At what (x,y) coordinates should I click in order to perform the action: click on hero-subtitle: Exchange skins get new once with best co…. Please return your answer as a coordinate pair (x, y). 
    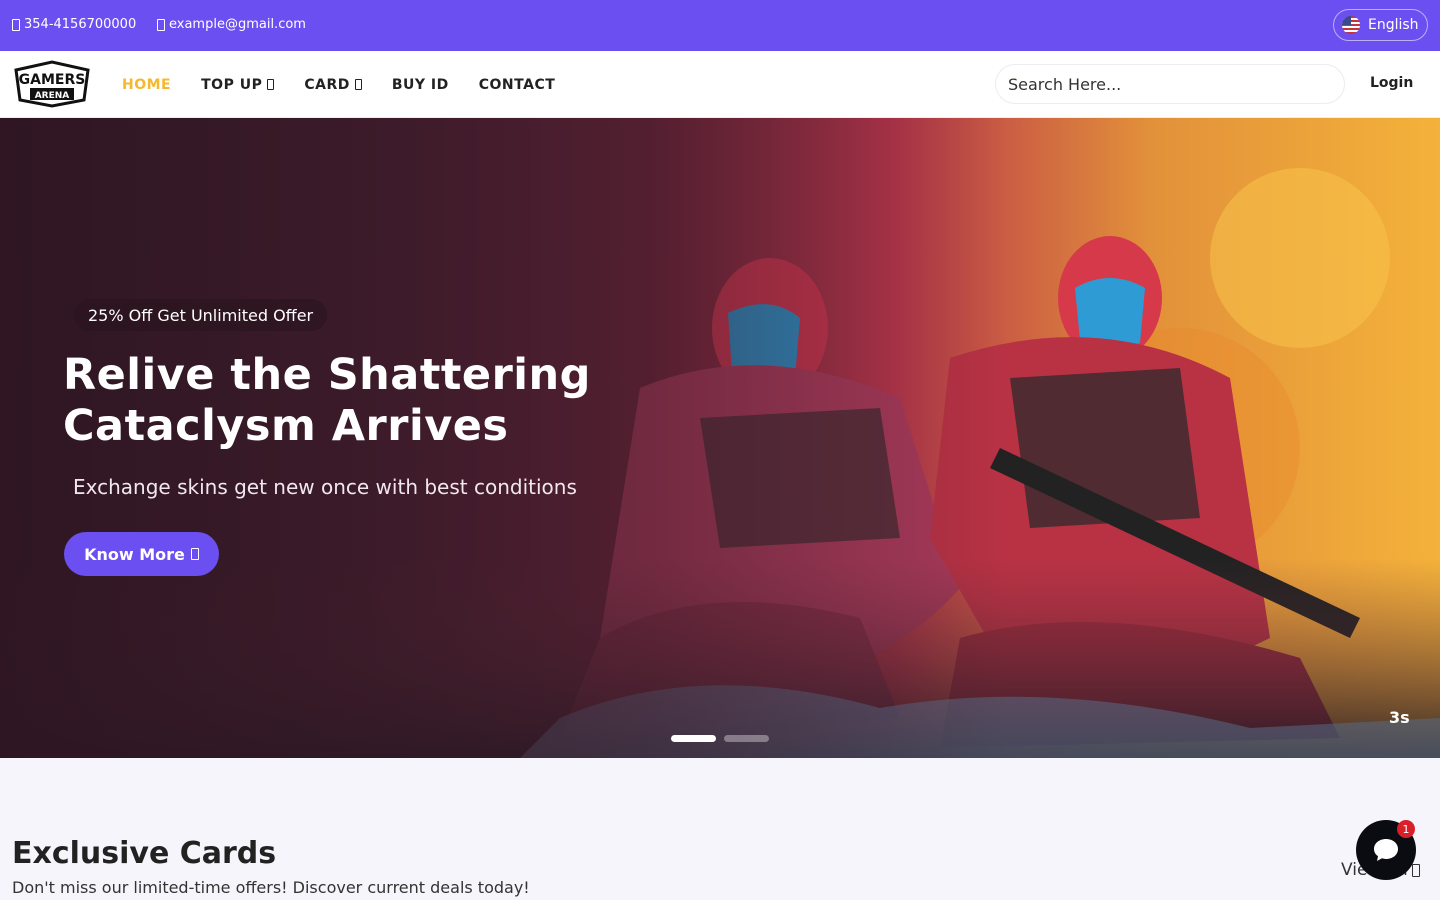
    Looking at the image, I should click on (325, 487).